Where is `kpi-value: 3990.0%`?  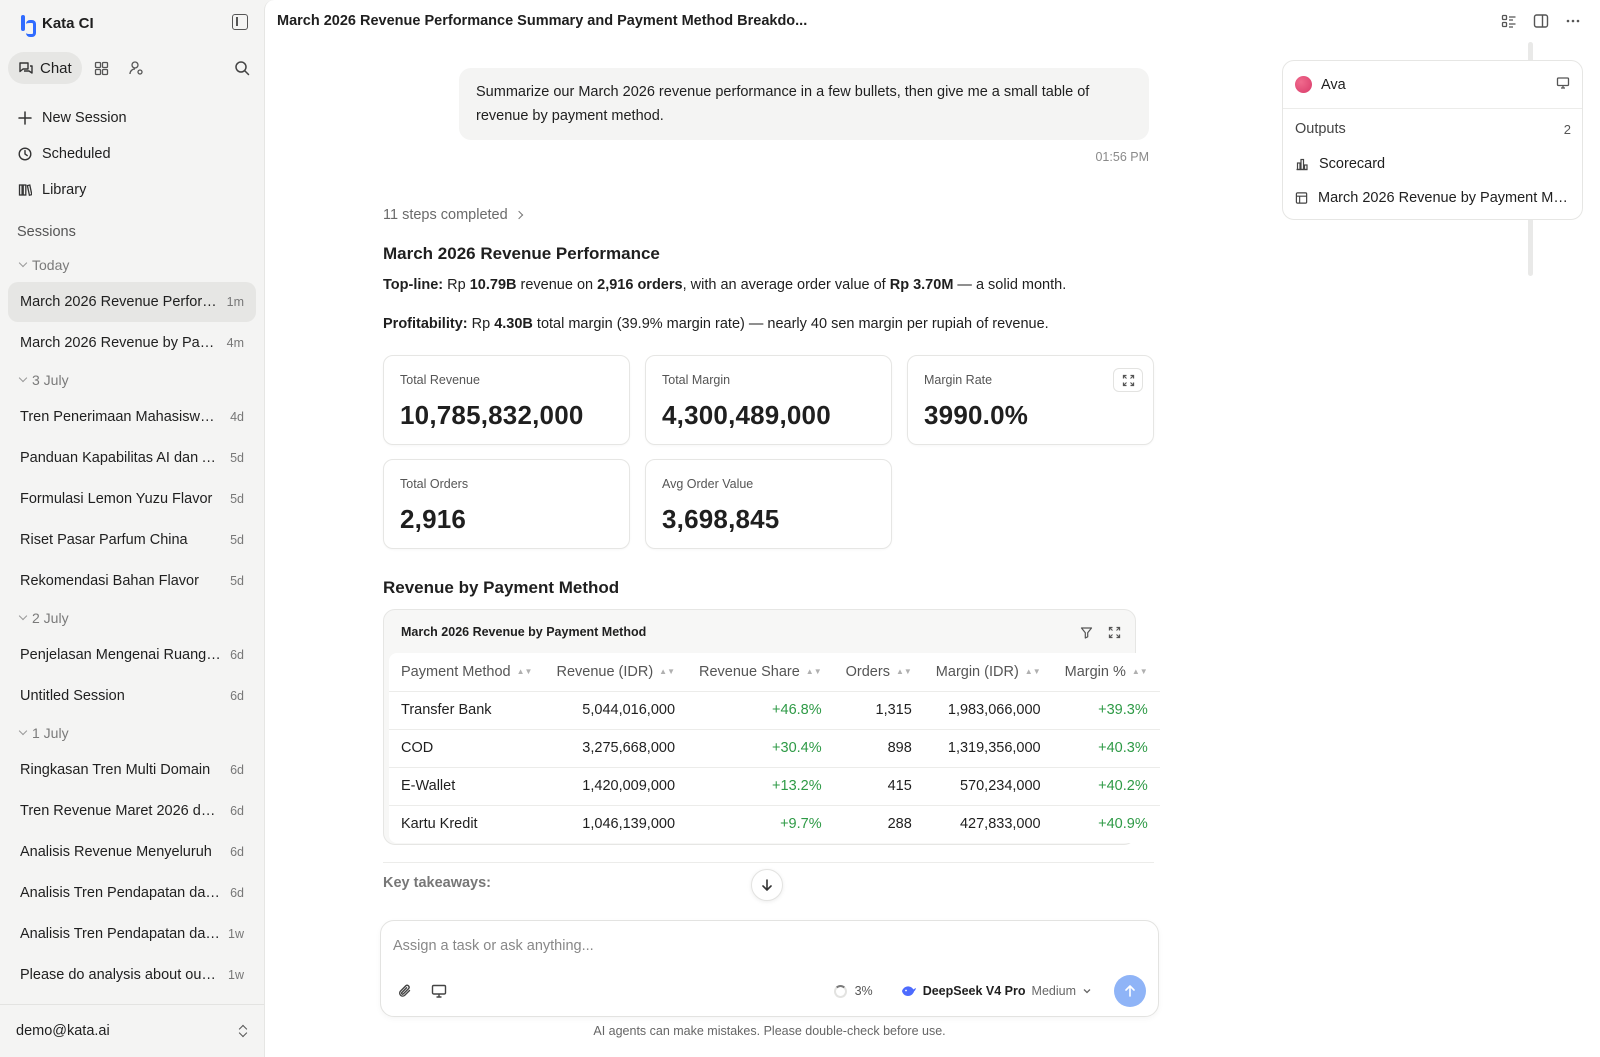
kpi-value: 3990.0% is located at coordinates (976, 415).